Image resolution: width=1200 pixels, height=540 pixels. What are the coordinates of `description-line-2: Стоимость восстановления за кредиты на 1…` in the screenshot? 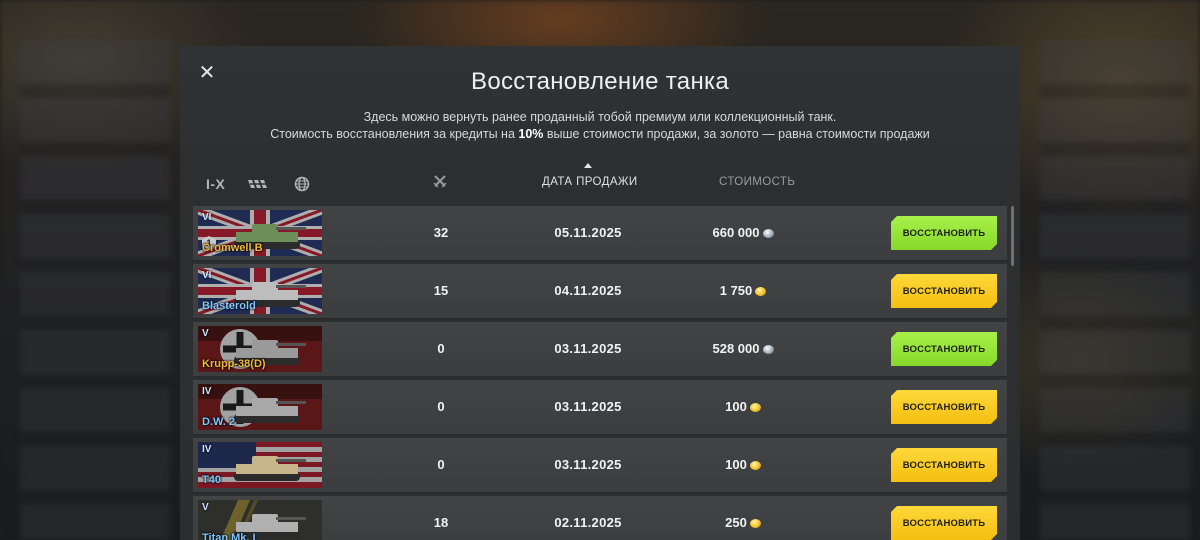 It's located at (600, 134).